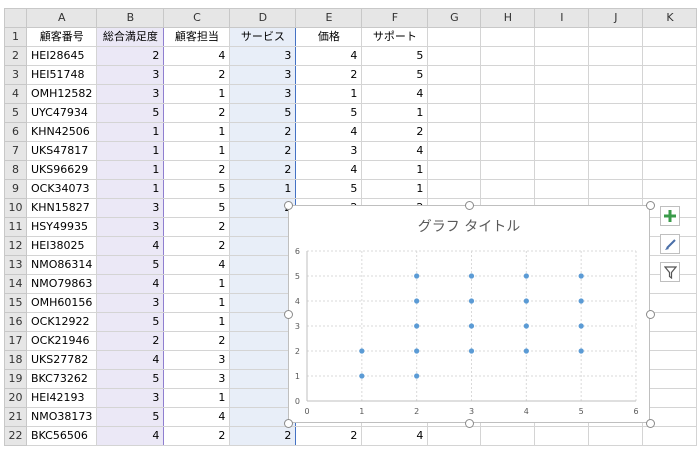  Describe the element at coordinates (288, 314) in the screenshot. I see `resize-handle-ml` at that location.